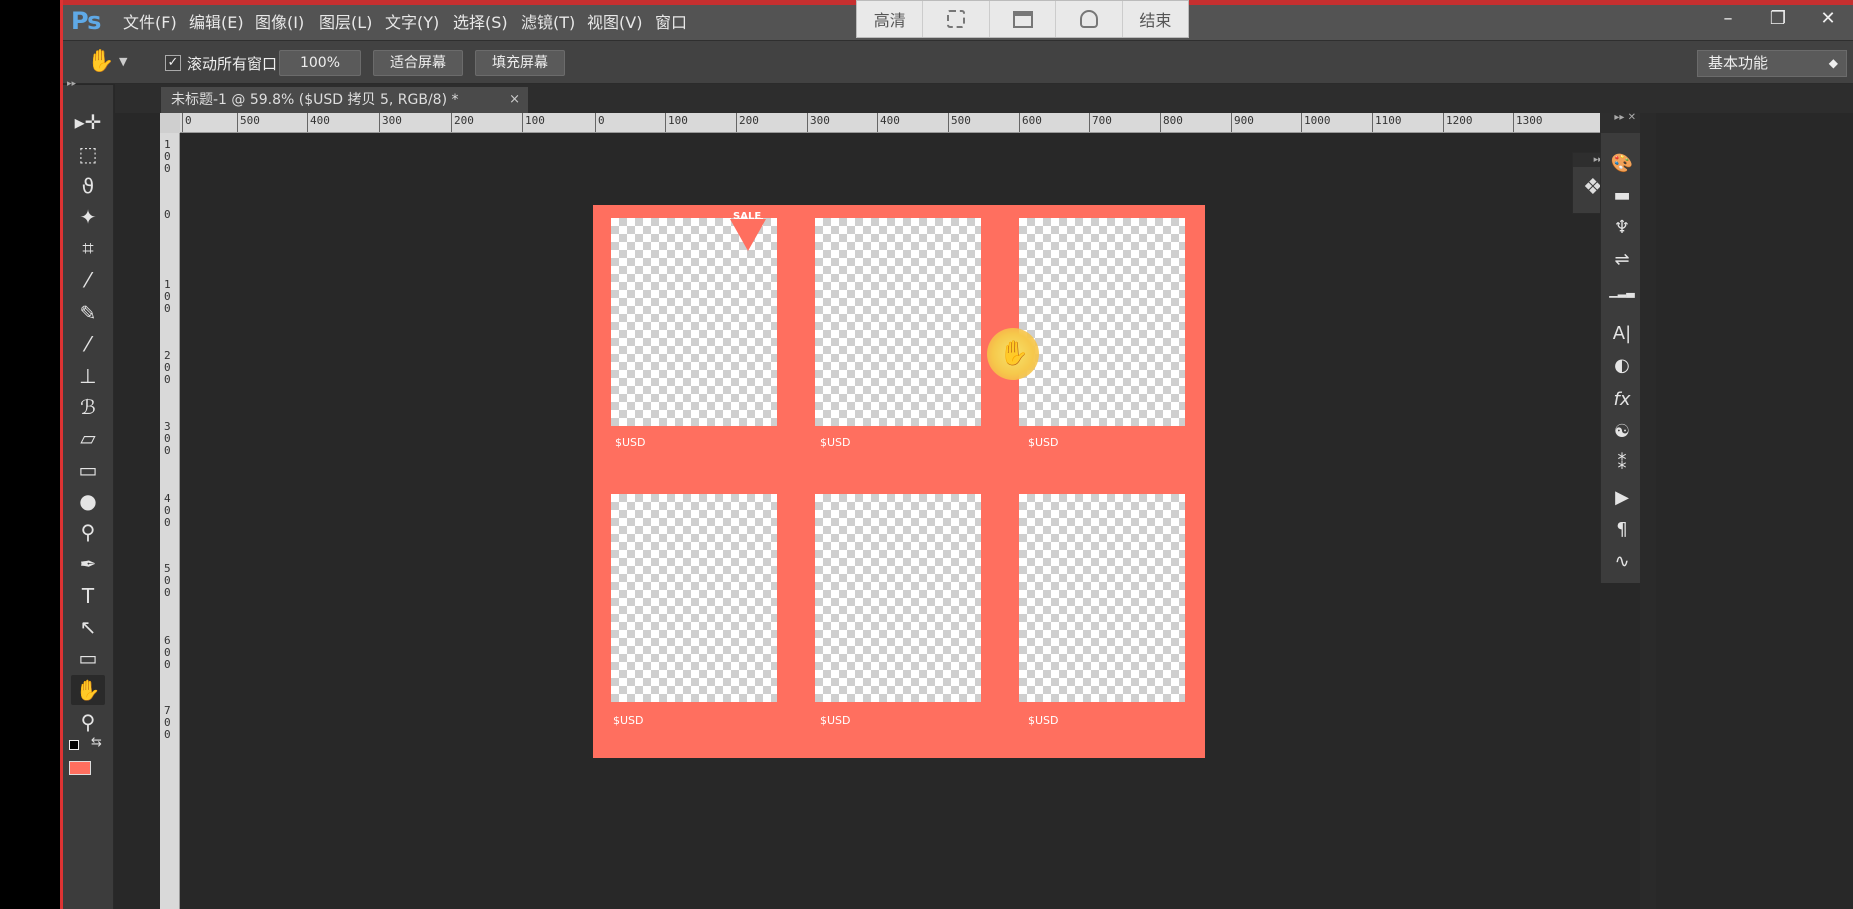 The width and height of the screenshot is (1853, 909). I want to click on swap-colors-icon: ⇆, so click(96, 742).